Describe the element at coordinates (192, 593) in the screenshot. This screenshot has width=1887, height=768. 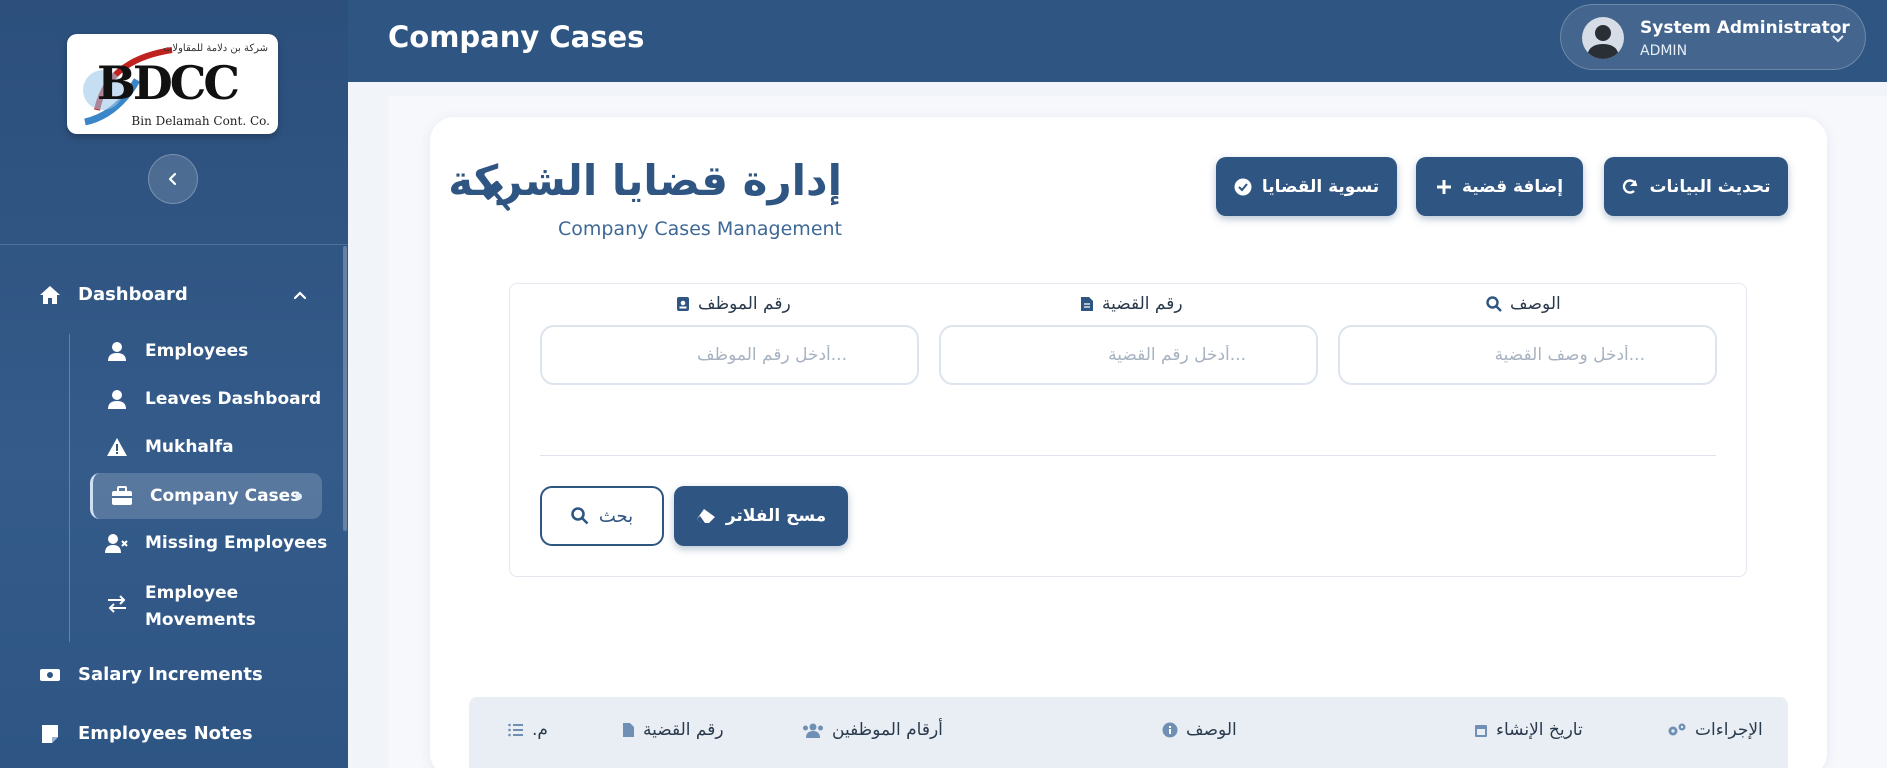
I see `sidebar-item-label: Employee` at that location.